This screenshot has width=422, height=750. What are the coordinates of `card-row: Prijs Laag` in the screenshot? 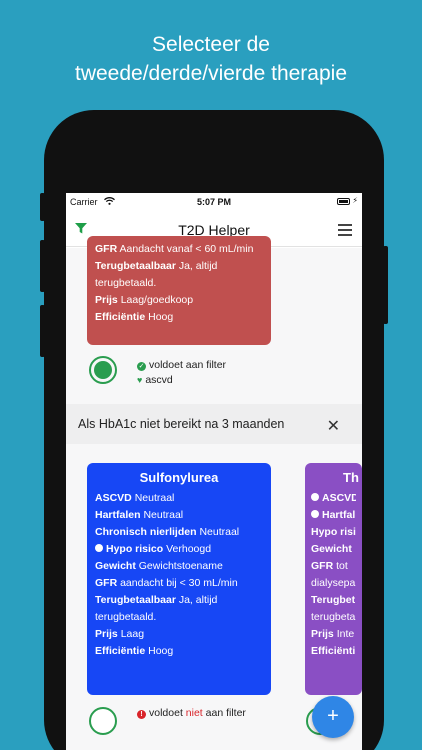 It's located at (120, 634).